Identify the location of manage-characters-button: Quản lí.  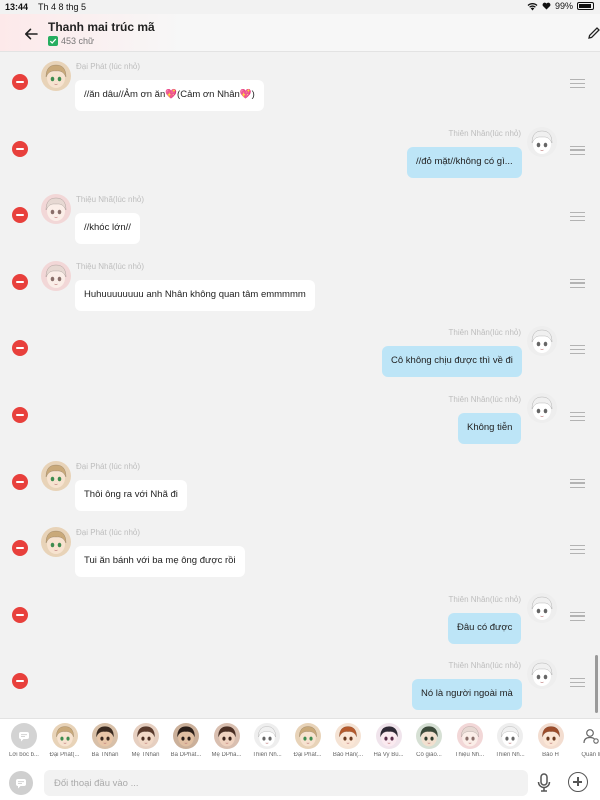
(585, 740).